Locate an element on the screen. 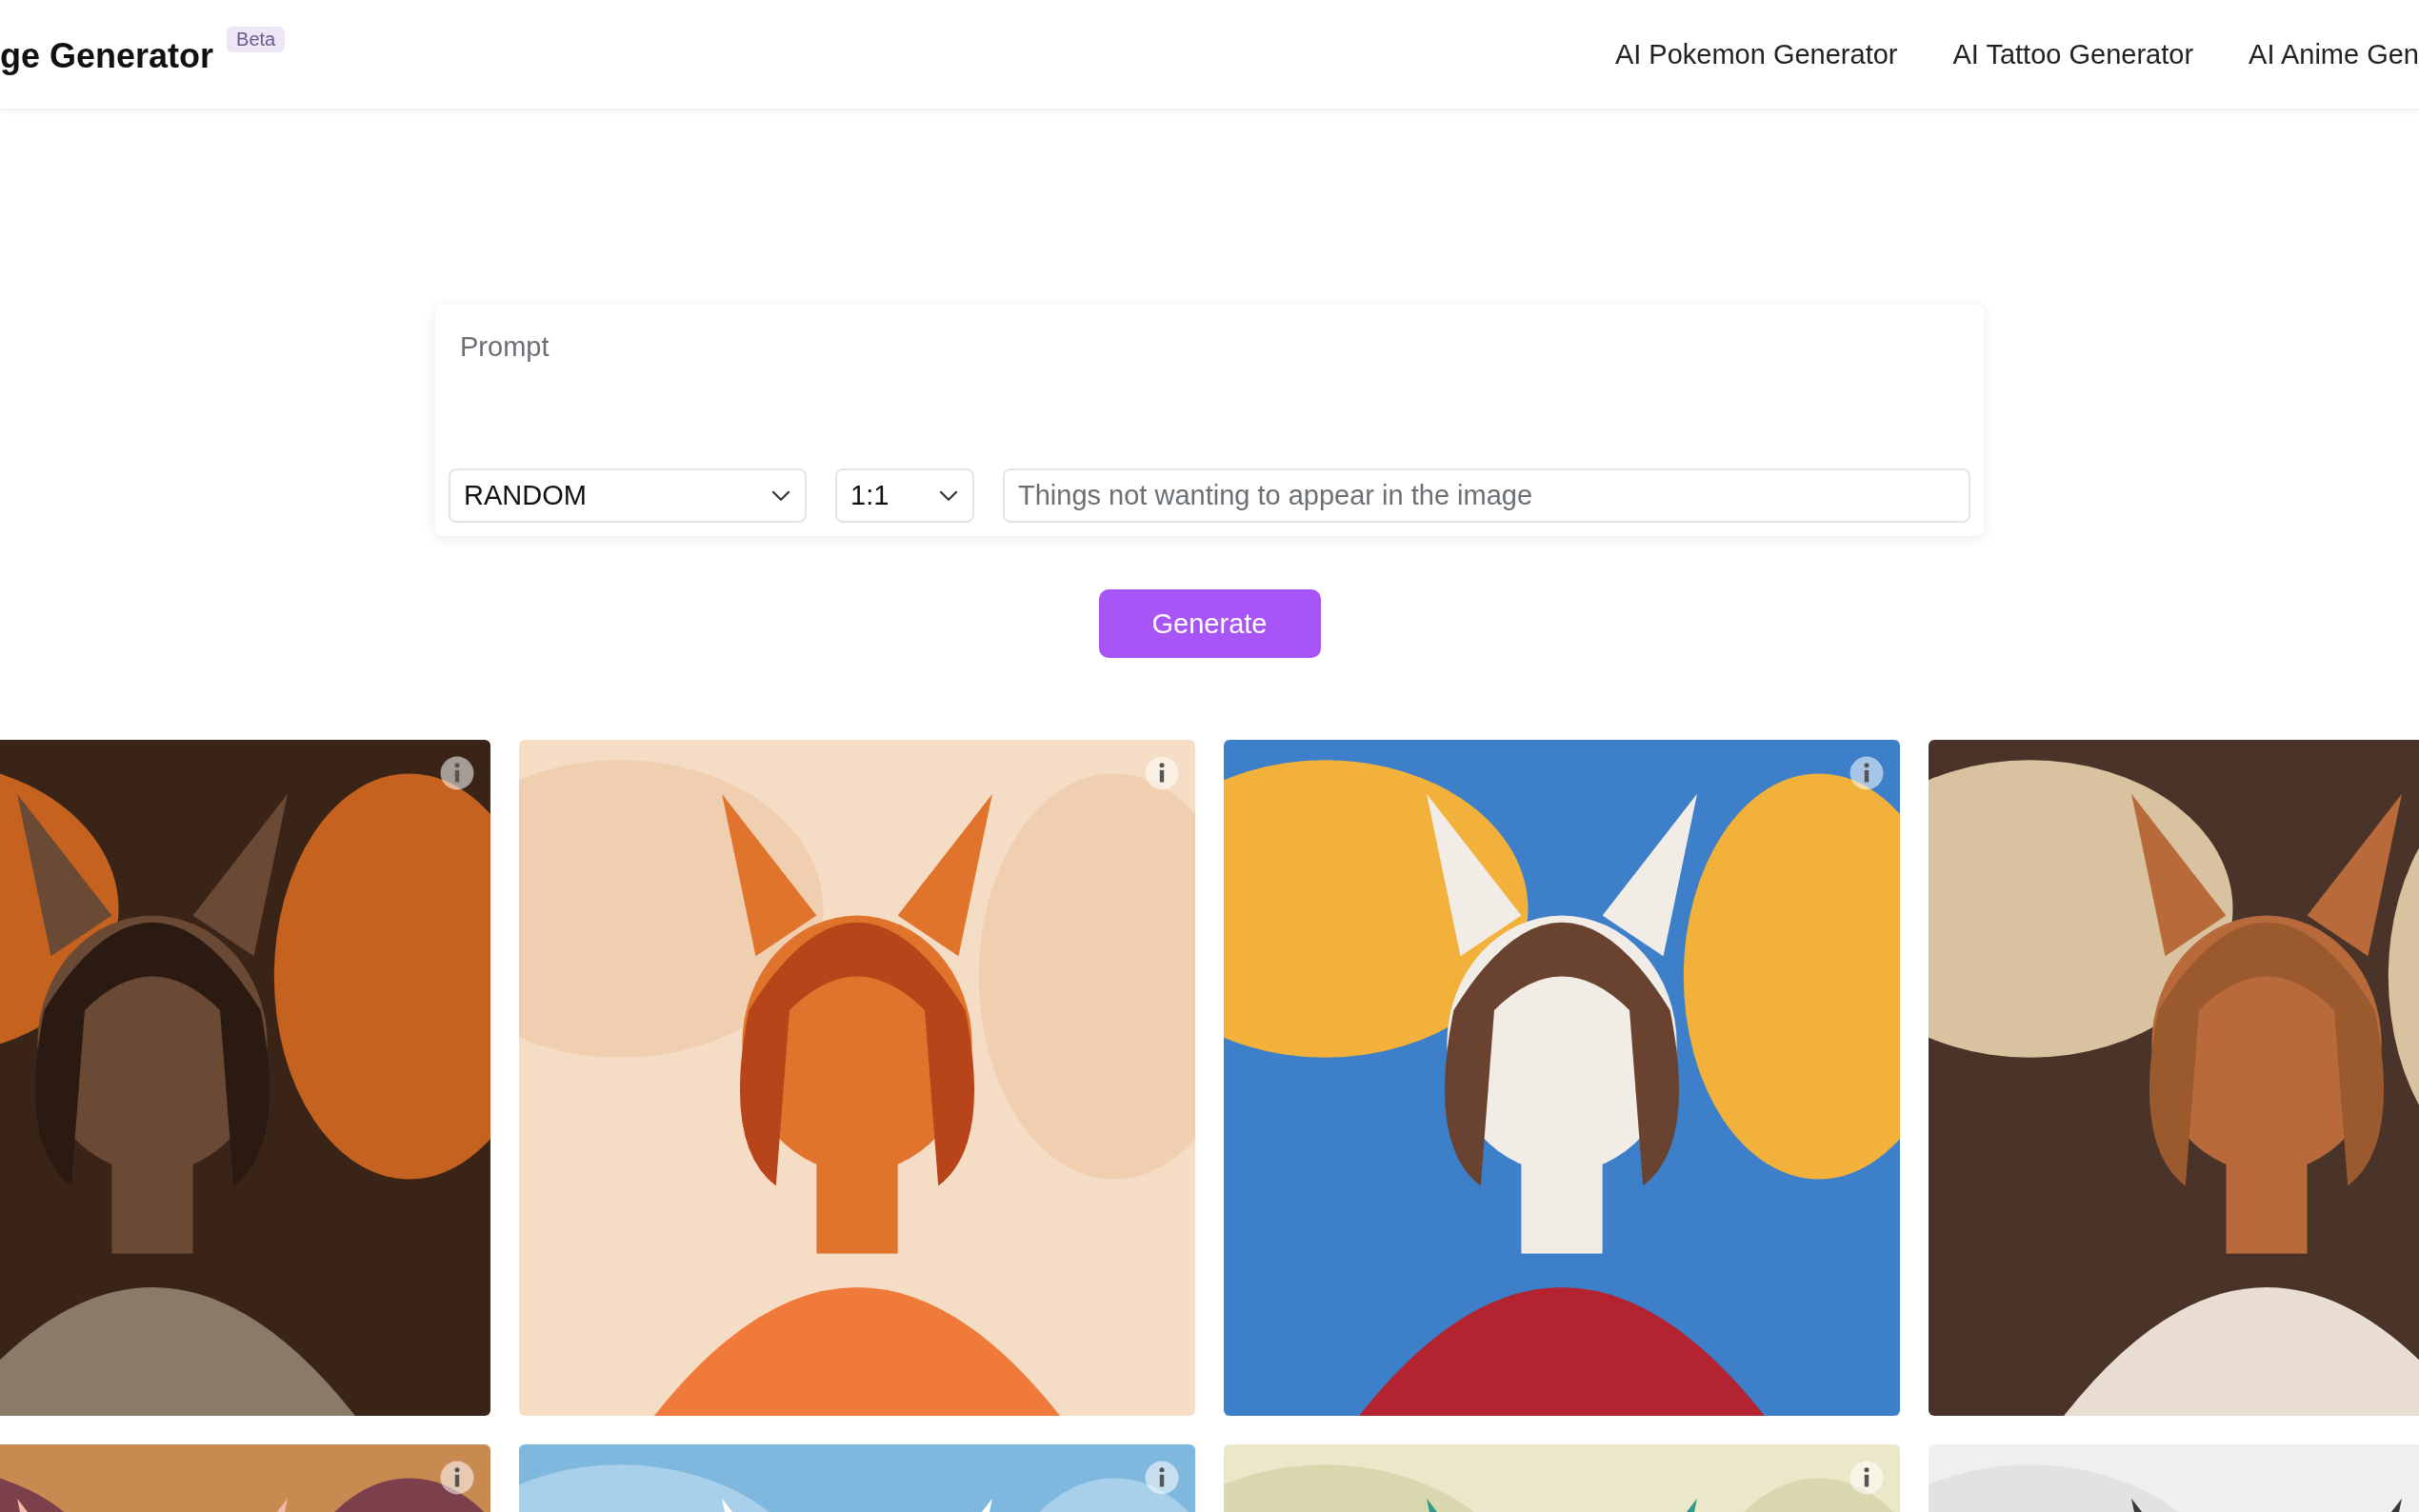 The width and height of the screenshot is (2419, 1512). ratio-select: 1:1 is located at coordinates (904, 495).